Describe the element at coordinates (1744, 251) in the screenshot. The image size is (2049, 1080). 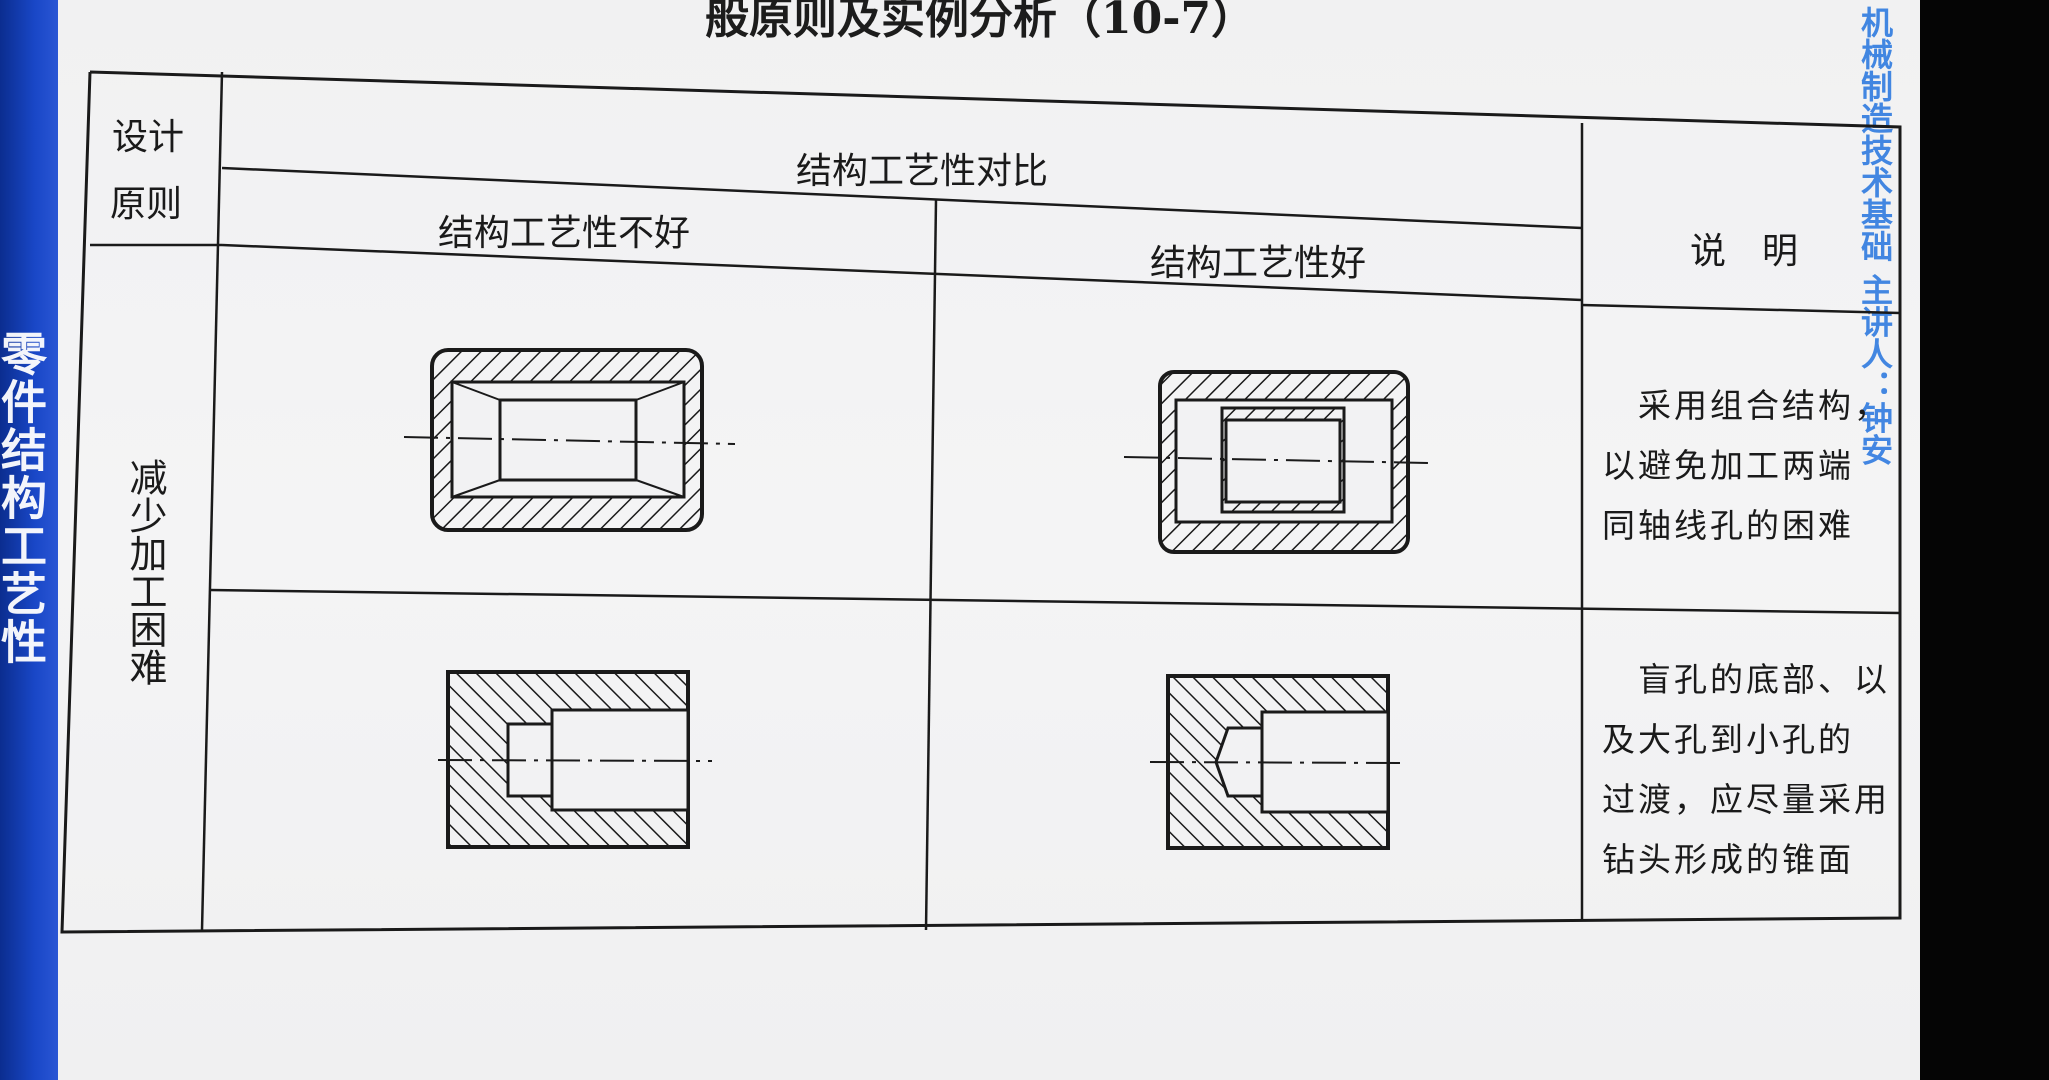
I see `header-note: 说 明` at that location.